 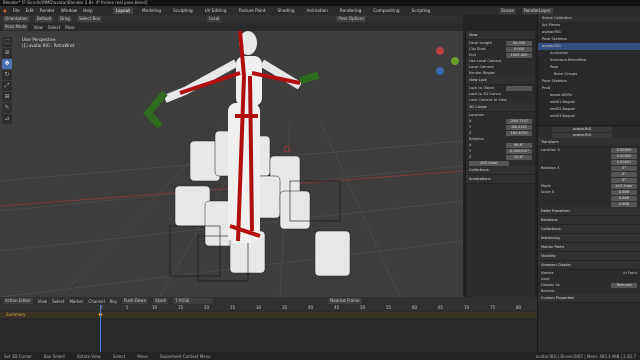 What do you see at coordinates (547, 273) in the screenshot?
I see `names-checkbox: Names` at bounding box center [547, 273].